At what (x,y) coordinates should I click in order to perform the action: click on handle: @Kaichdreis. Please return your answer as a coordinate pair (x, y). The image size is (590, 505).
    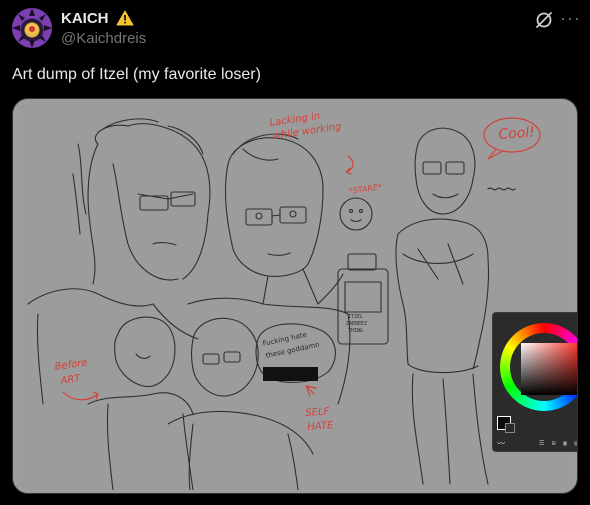
    Looking at the image, I should click on (103, 38).